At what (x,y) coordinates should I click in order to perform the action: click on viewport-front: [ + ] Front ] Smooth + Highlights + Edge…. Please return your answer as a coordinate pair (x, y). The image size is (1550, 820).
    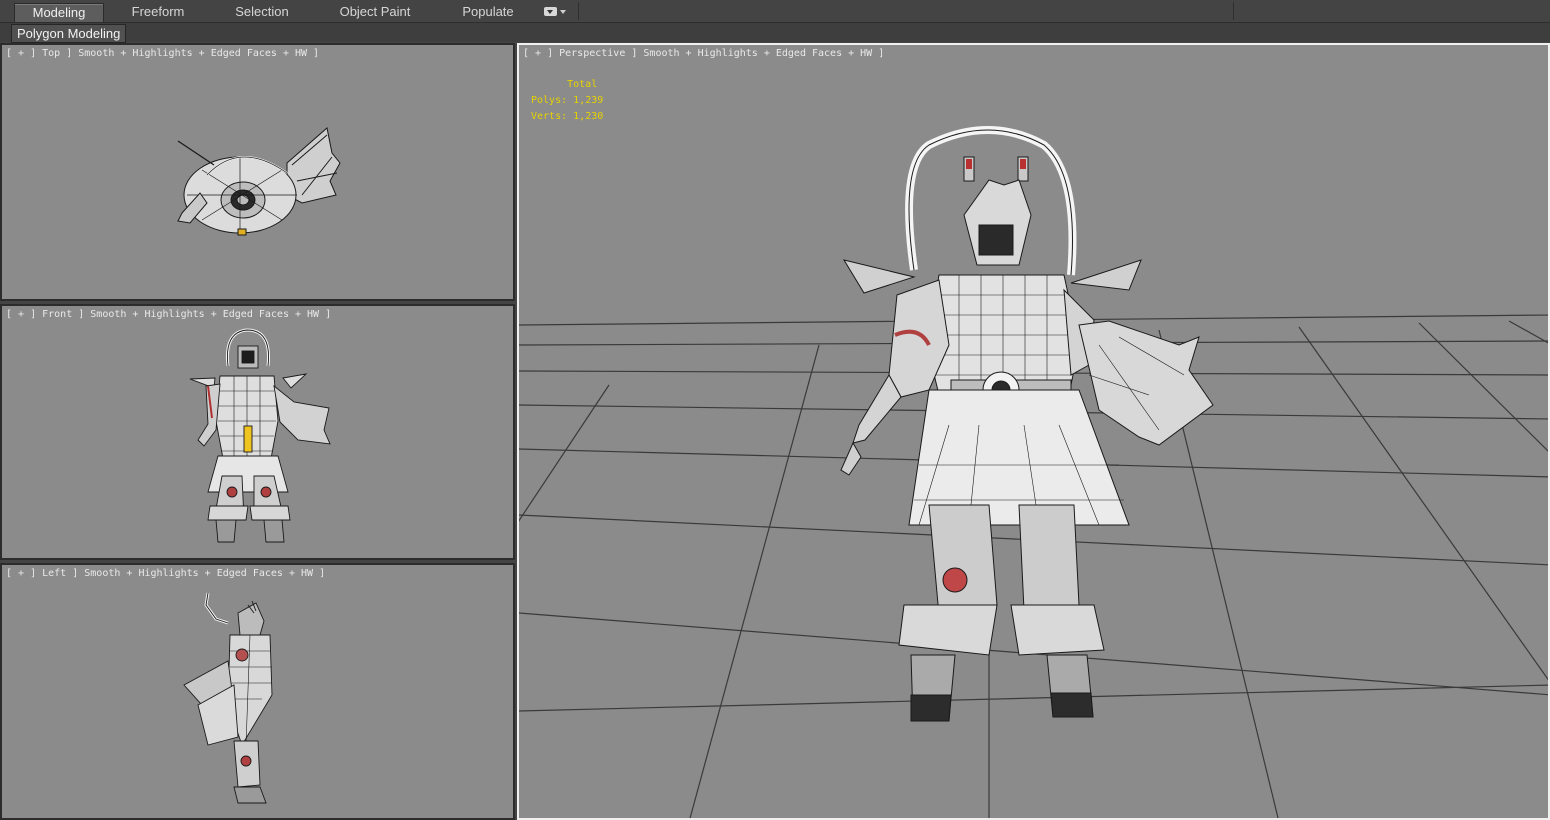
    Looking at the image, I should click on (257, 432).